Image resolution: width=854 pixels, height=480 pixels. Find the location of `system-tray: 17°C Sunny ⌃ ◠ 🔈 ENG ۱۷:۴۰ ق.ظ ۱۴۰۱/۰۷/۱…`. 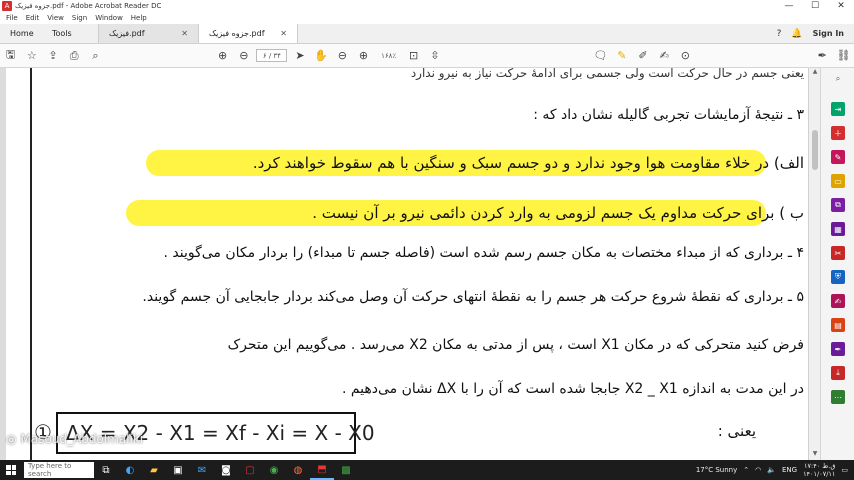

system-tray: 17°C Sunny ⌃ ◠ 🔈 ENG ۱۷:۴۰ ق.ظ ۱۴۰۱/۰۷/۱… is located at coordinates (775, 470).